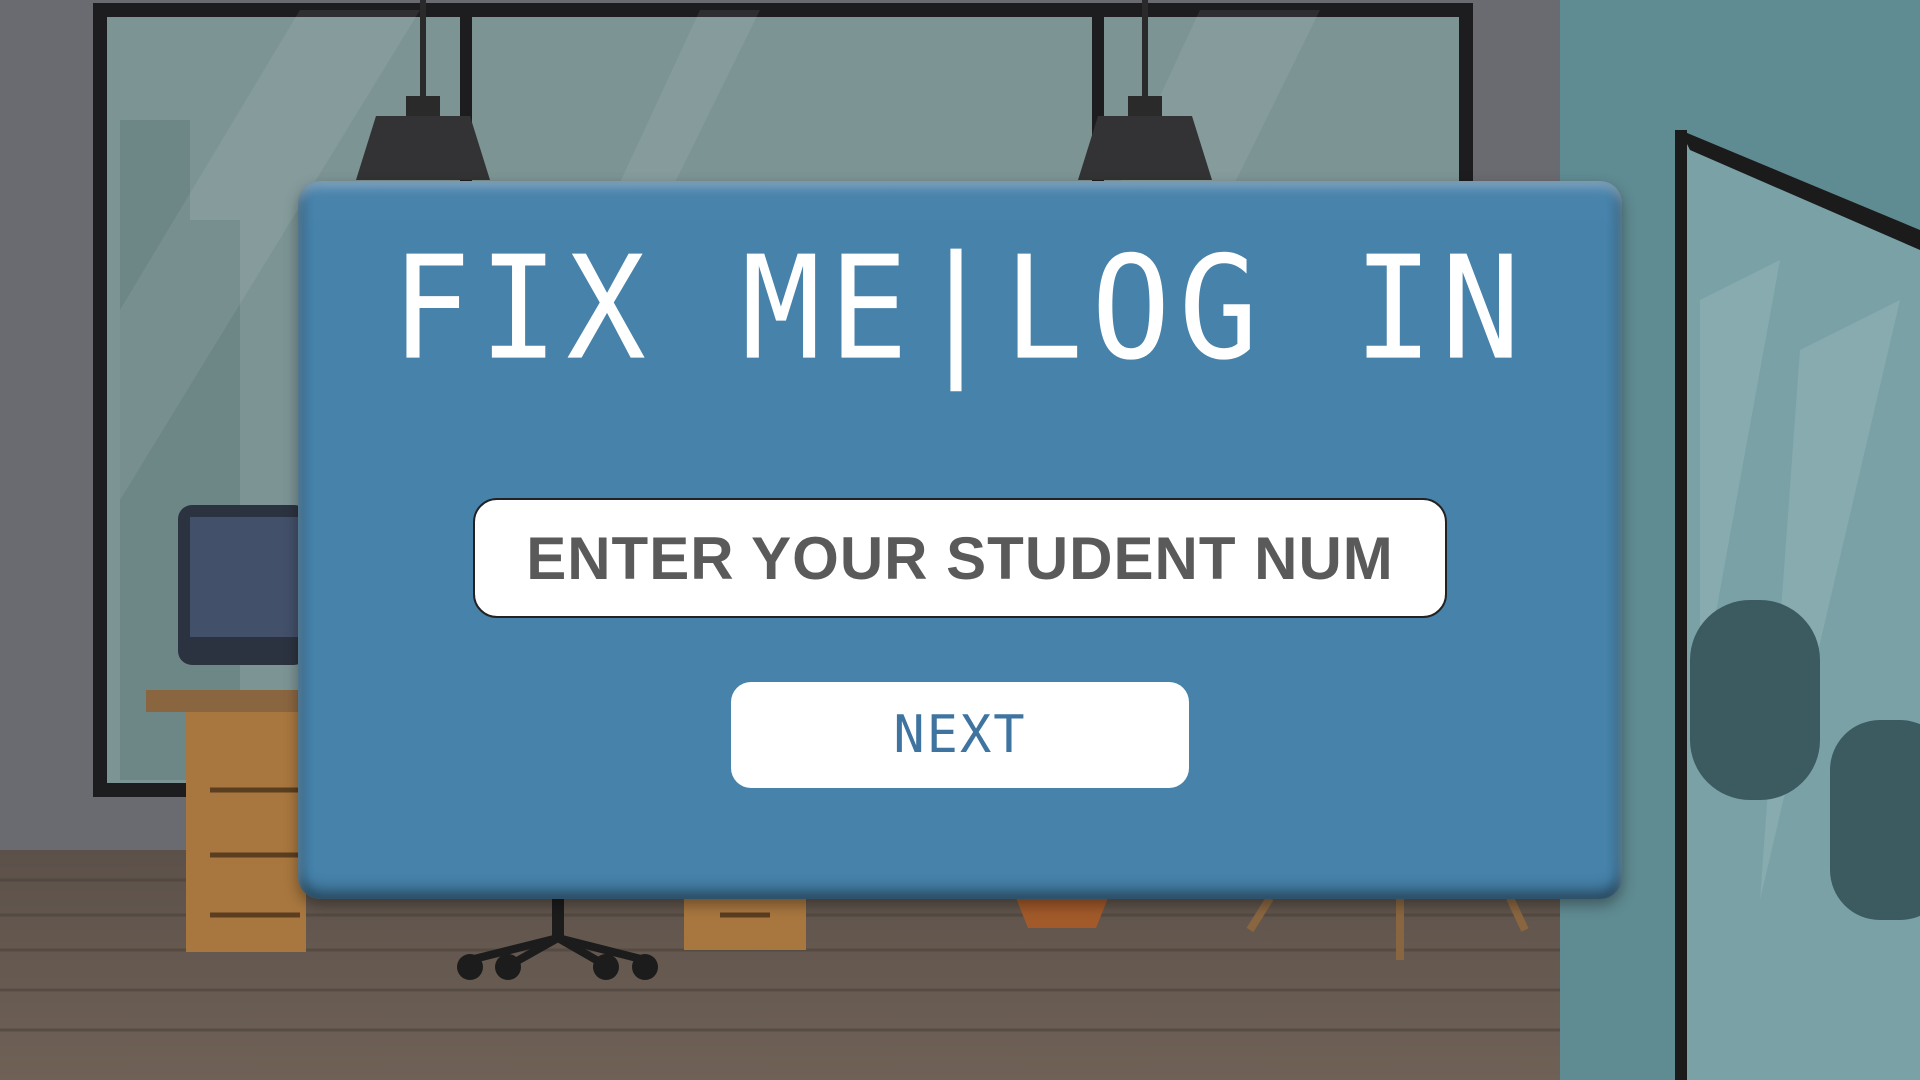 This screenshot has height=1080, width=1920. Describe the element at coordinates (960, 735) in the screenshot. I see `next-button: NEXT` at that location.